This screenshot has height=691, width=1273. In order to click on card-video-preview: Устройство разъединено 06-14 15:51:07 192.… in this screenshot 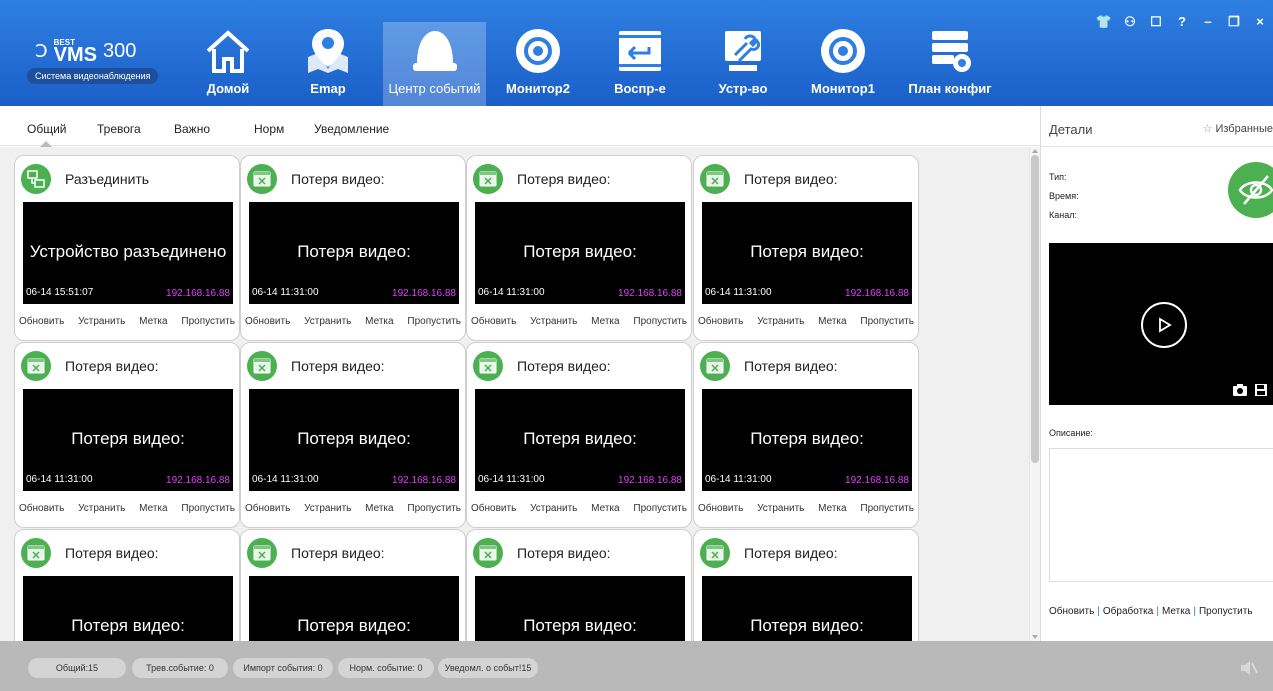, I will do `click(128, 253)`.